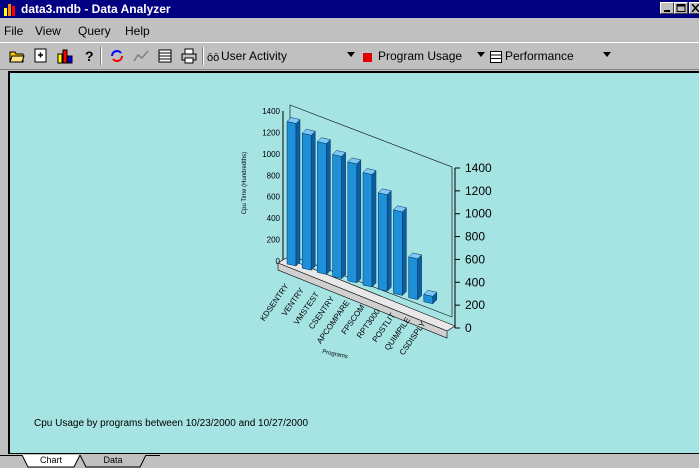 This screenshot has width=699, height=468. Describe the element at coordinates (496, 57) in the screenshot. I see `performance-icon` at that location.